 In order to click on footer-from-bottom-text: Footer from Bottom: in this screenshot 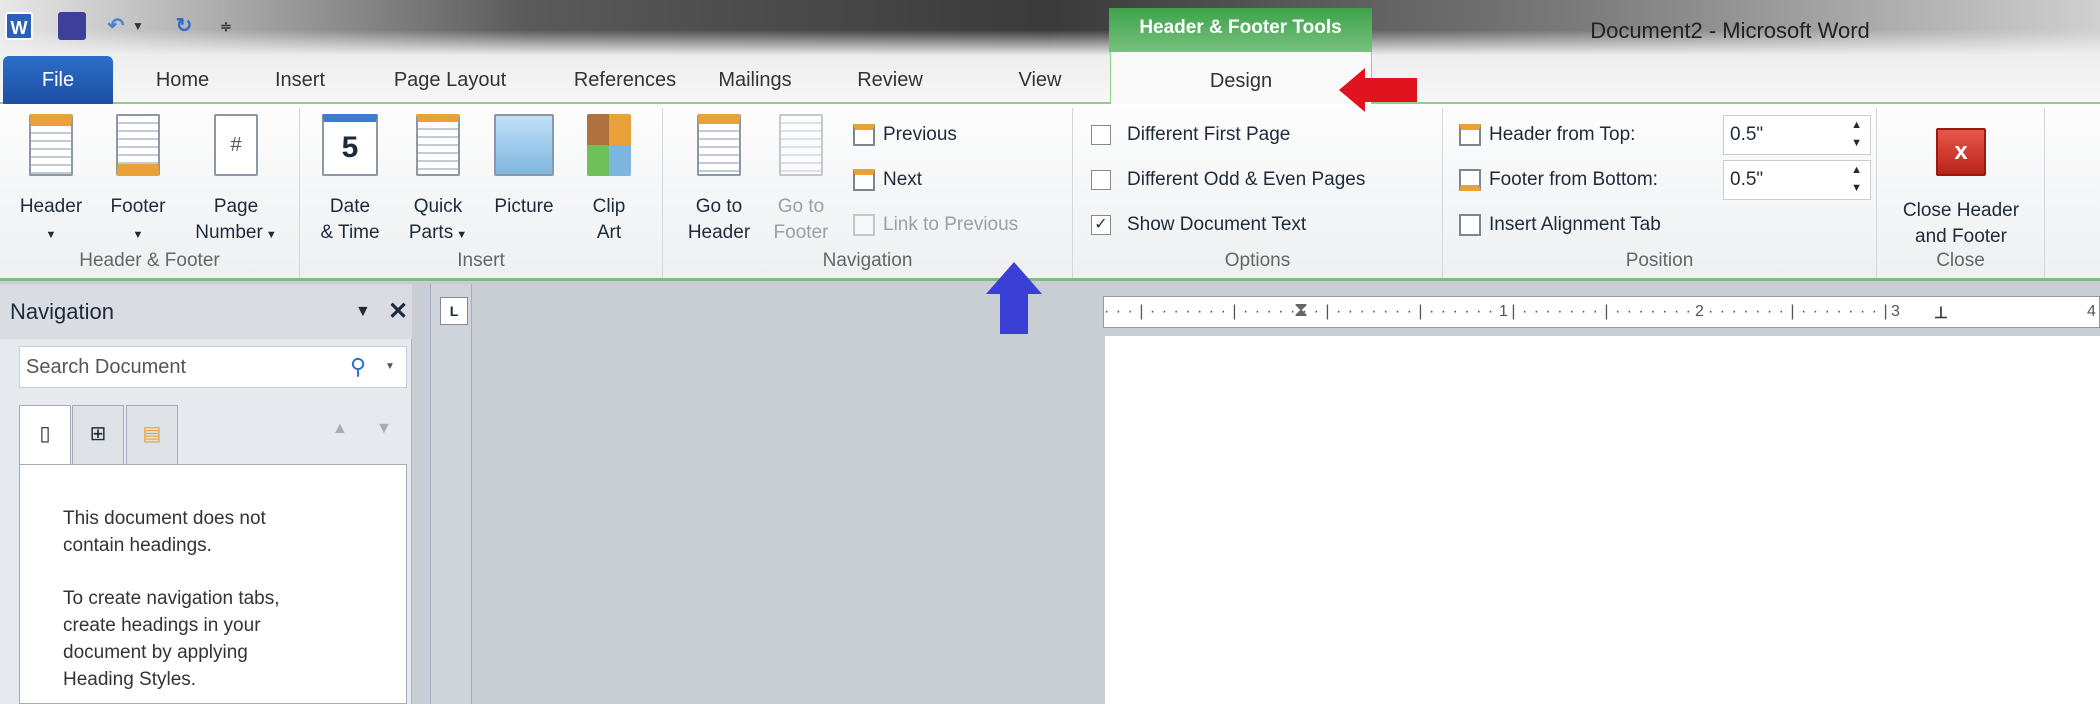, I will do `click(1573, 179)`.